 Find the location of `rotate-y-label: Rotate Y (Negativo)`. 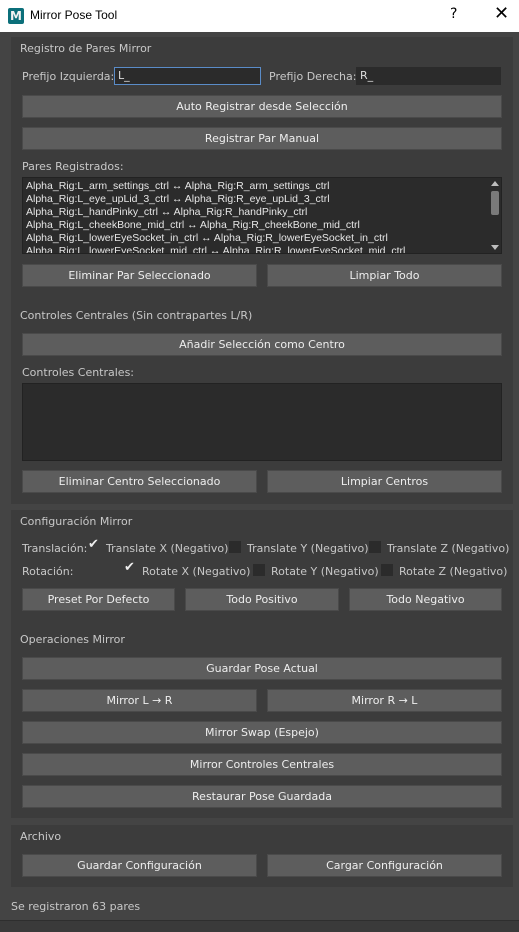

rotate-y-label: Rotate Y (Negativo) is located at coordinates (325, 571).